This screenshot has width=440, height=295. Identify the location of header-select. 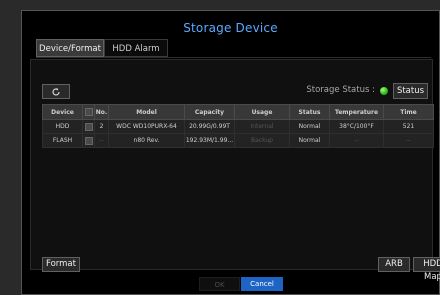
(88, 112).